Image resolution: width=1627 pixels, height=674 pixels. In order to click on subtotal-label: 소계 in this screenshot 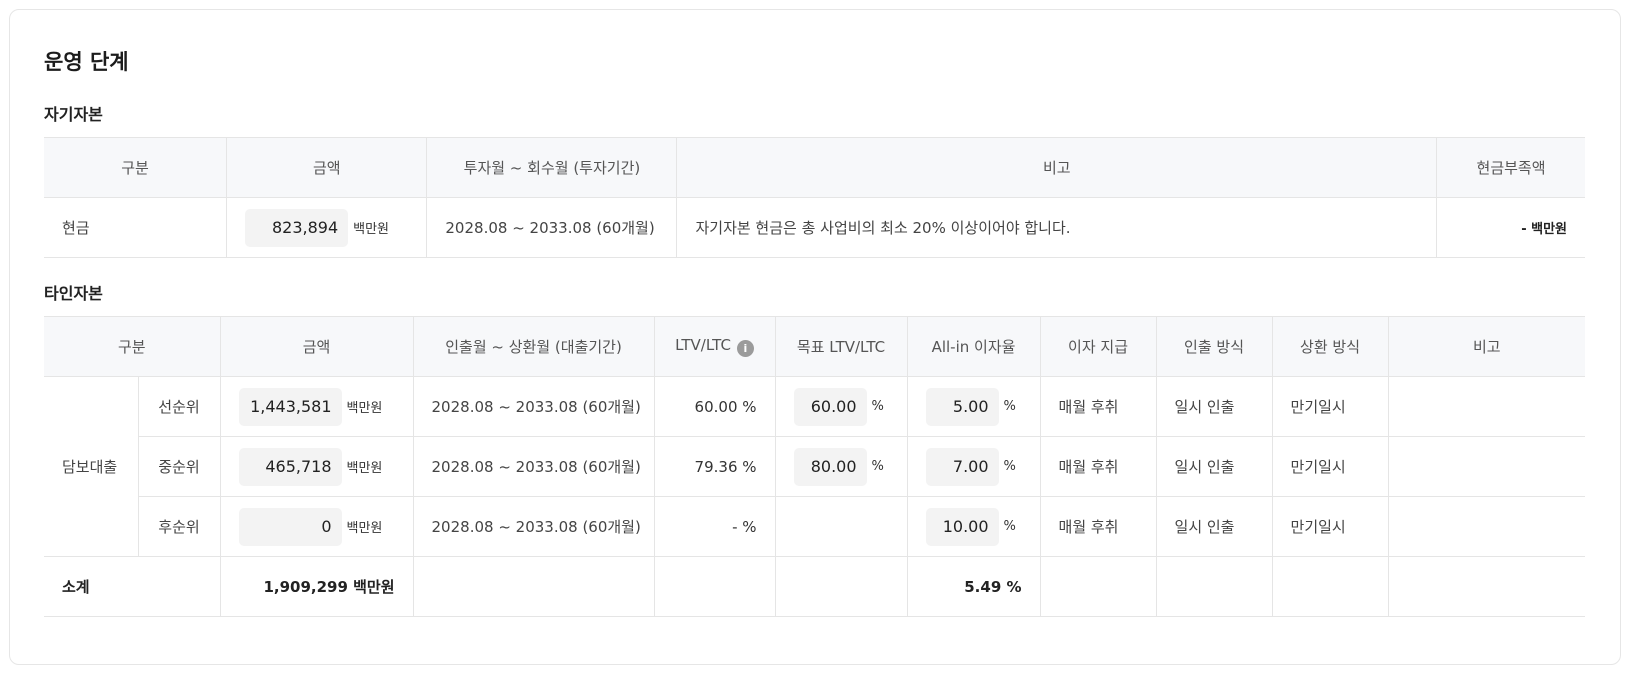, I will do `click(132, 586)`.